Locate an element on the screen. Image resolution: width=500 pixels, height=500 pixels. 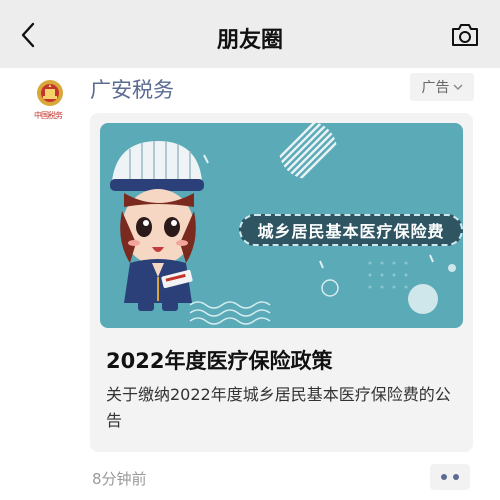
card-description: 关于缴纳2022年度城乡居民基本医疗保险费的公告 is located at coordinates (286, 408).